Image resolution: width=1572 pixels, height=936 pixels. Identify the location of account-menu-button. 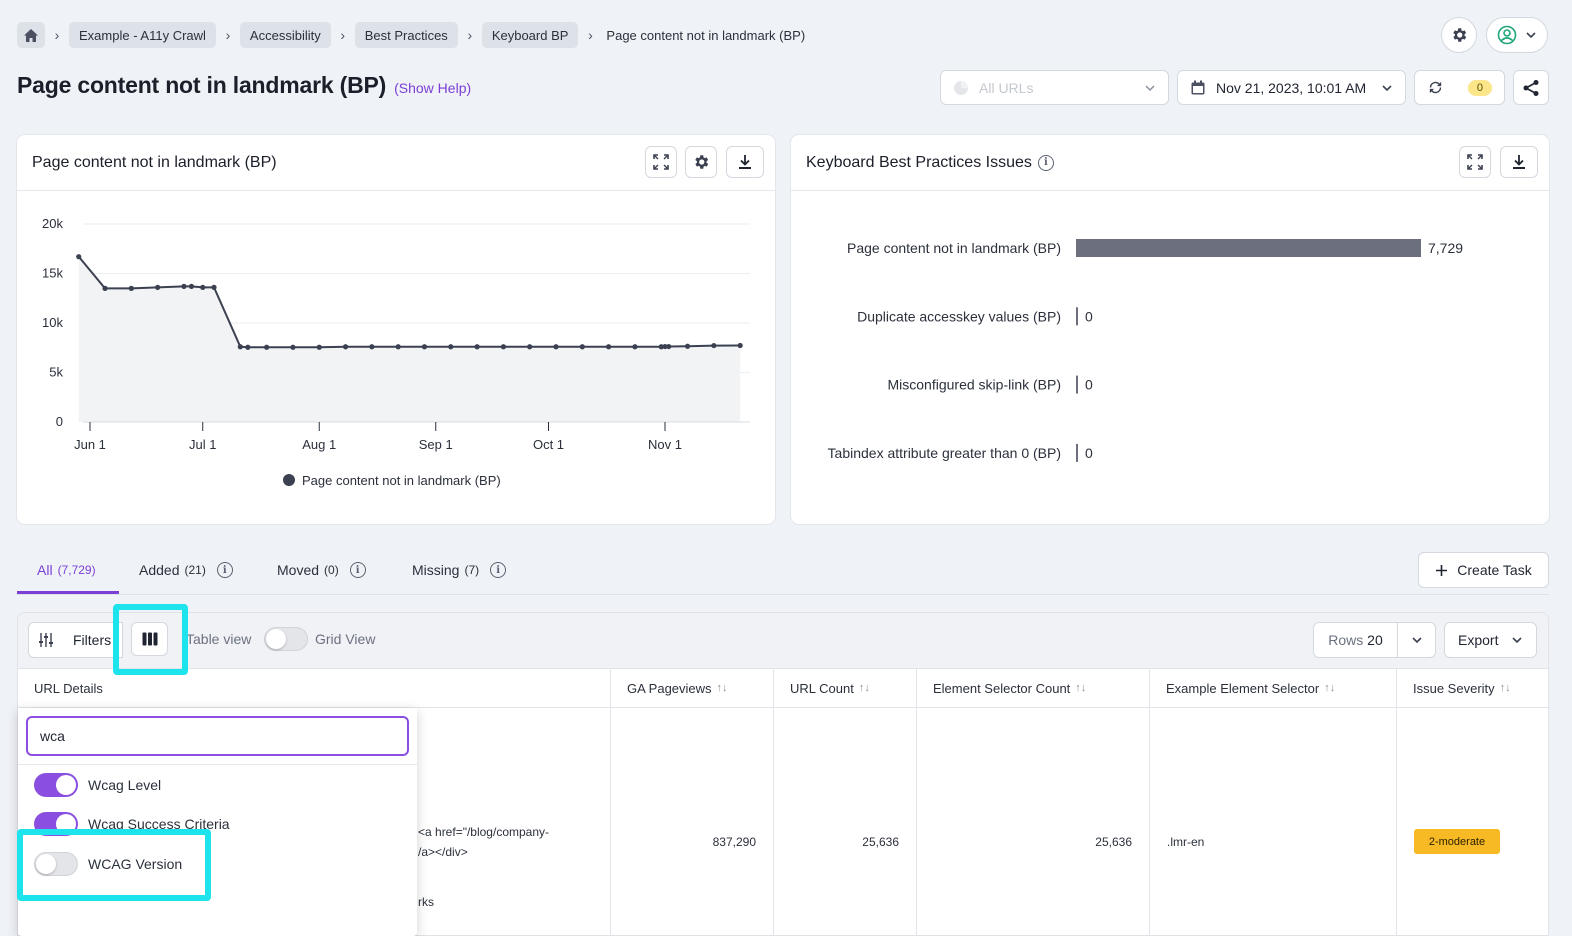
(1517, 35).